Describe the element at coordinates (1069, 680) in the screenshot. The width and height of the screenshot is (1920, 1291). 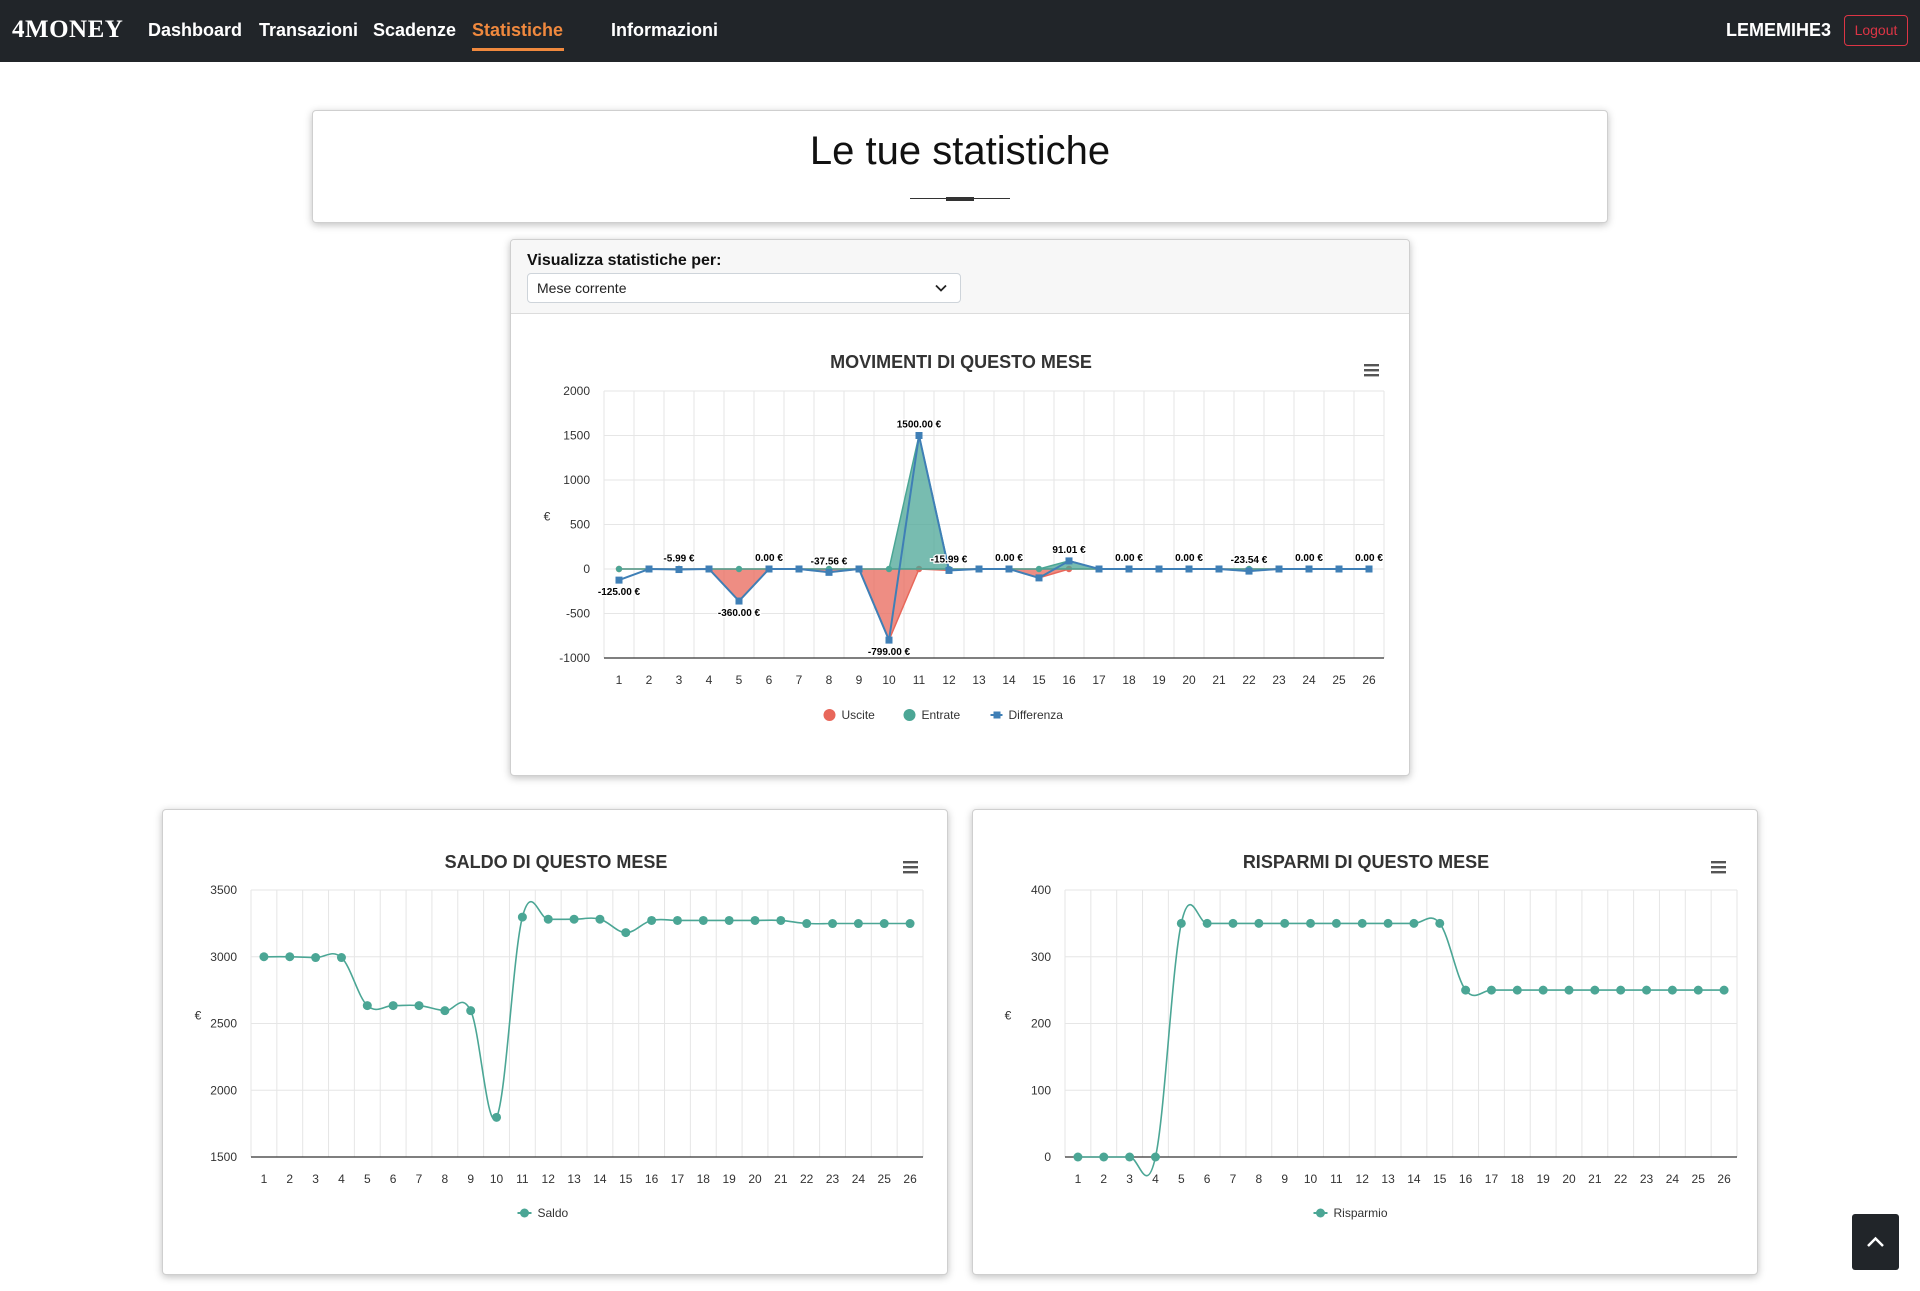
I see `x-tick-label: 16` at that location.